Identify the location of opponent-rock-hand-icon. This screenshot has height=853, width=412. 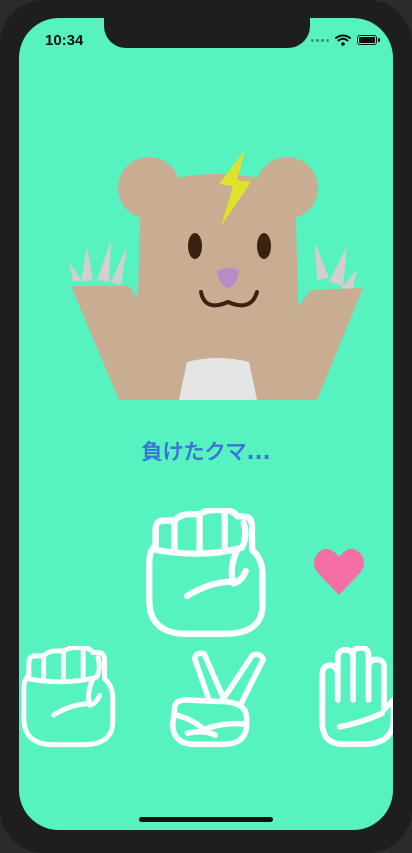
(208, 573).